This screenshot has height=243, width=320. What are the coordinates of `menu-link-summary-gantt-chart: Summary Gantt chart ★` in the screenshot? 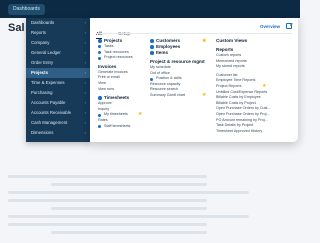 It's located at (179, 95).